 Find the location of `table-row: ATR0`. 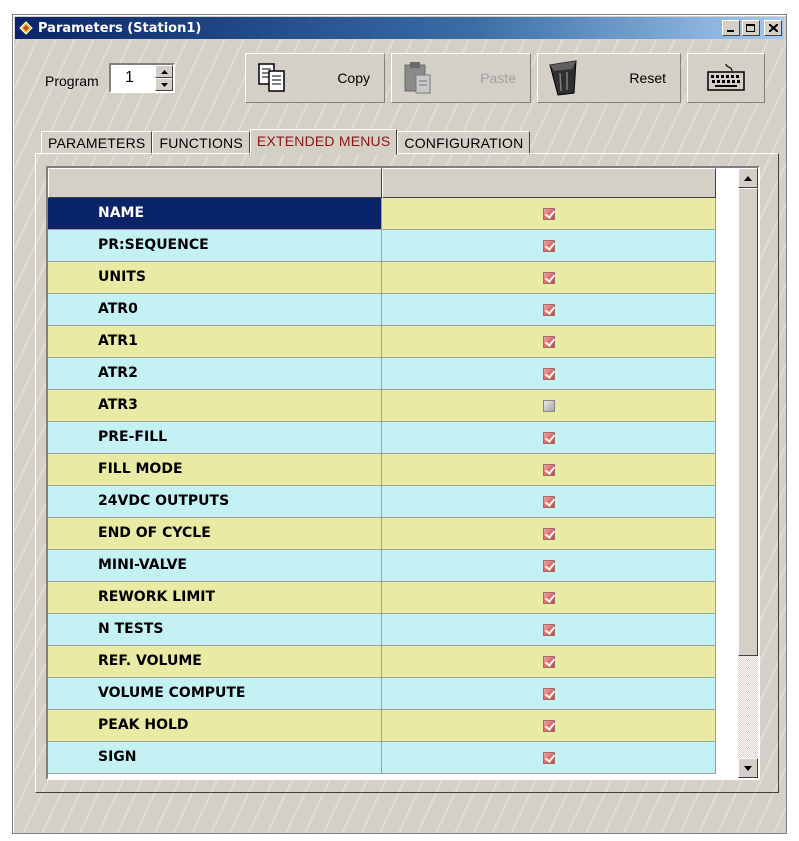

table-row: ATR0 is located at coordinates (403, 310).